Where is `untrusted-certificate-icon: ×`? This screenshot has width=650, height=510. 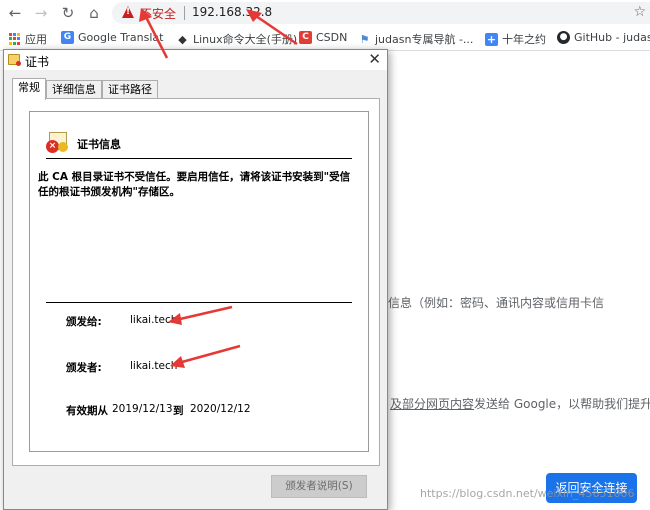 untrusted-certificate-icon: × is located at coordinates (58, 143).